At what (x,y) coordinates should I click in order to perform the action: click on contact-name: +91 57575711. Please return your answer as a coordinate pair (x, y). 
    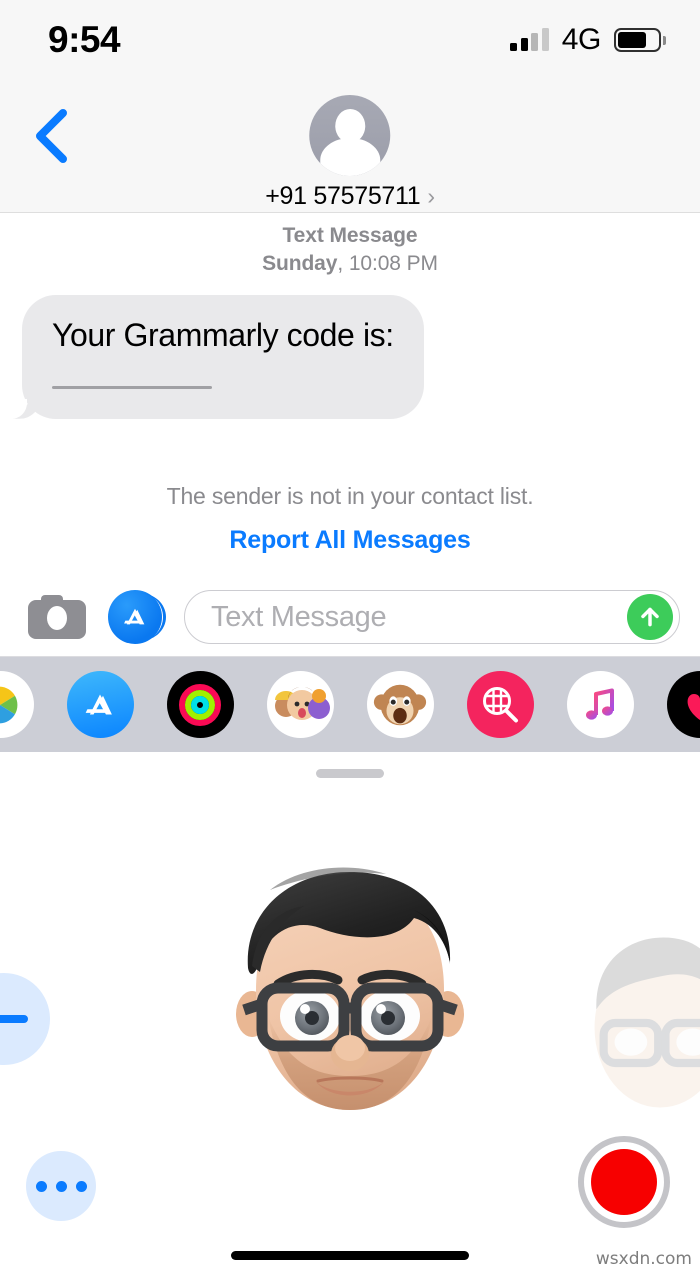
    Looking at the image, I should click on (343, 196).